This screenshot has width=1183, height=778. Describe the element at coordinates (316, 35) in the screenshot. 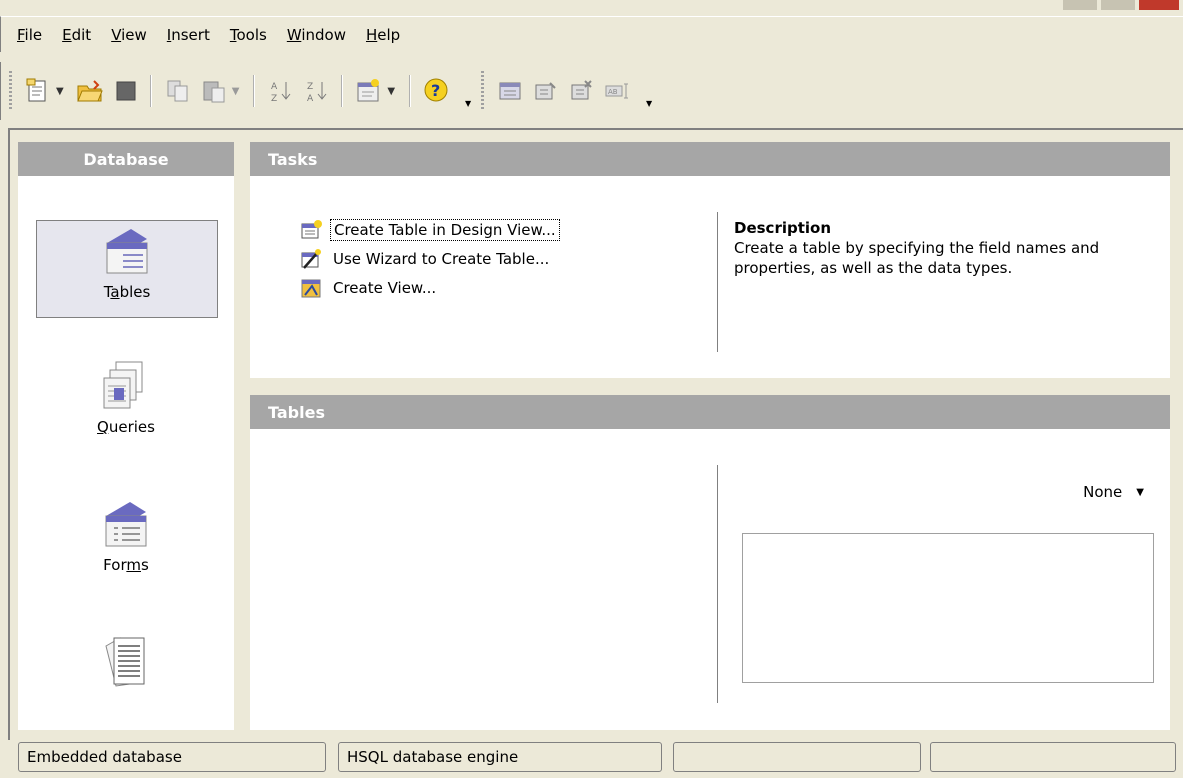

I see `menu-window: Window` at that location.